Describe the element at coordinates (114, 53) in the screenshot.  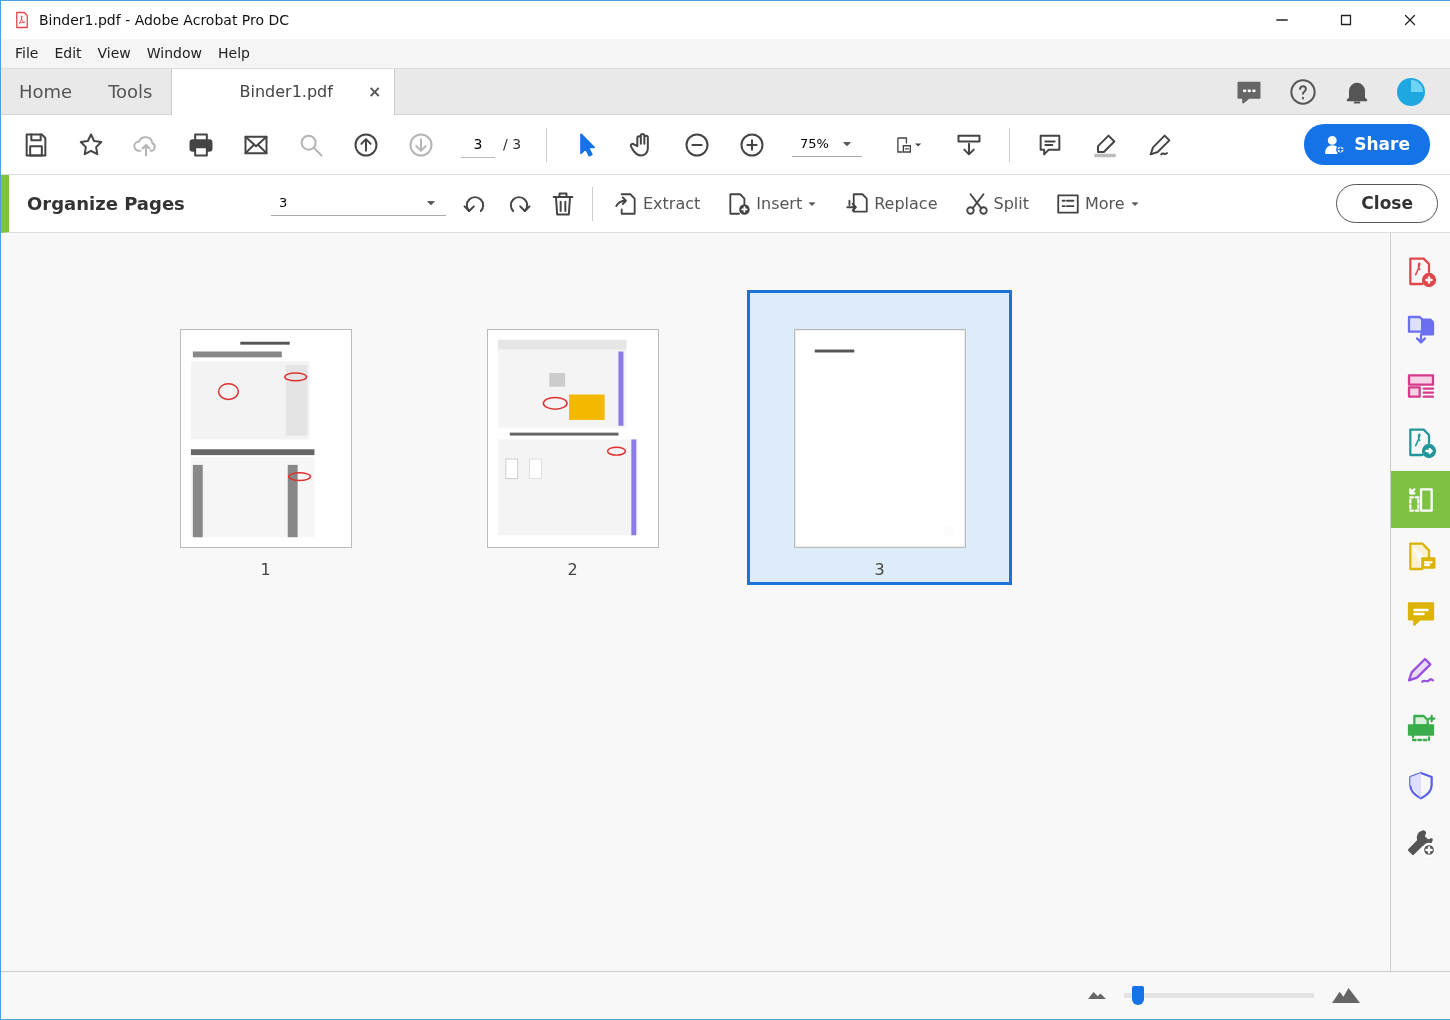
I see `menu-item: View` at that location.